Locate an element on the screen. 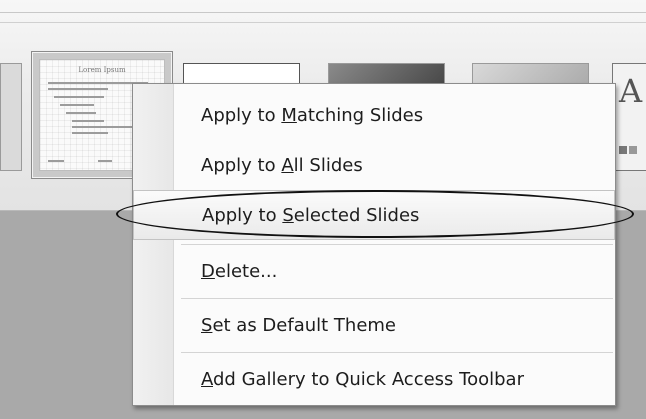  menu-item-add-gallery-to-quick-access-toolbar: Add Gallery to Quick Access Toolbar is located at coordinates (374, 379).